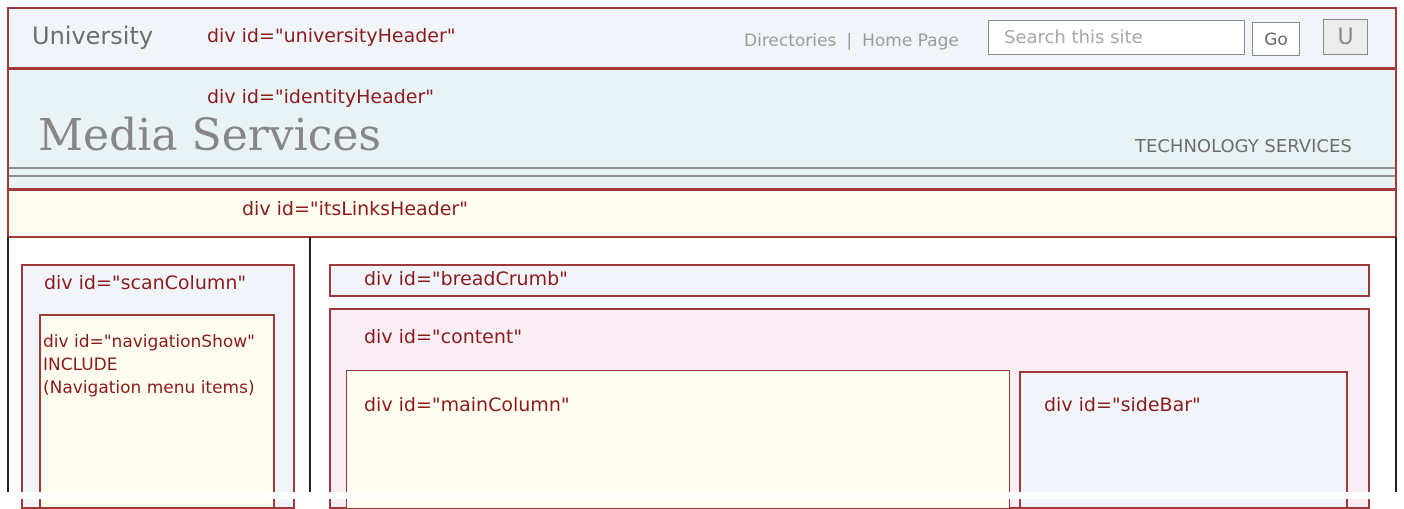 The height and width of the screenshot is (509, 1404). What do you see at coordinates (93, 36) in the screenshot?
I see `university-name: University` at bounding box center [93, 36].